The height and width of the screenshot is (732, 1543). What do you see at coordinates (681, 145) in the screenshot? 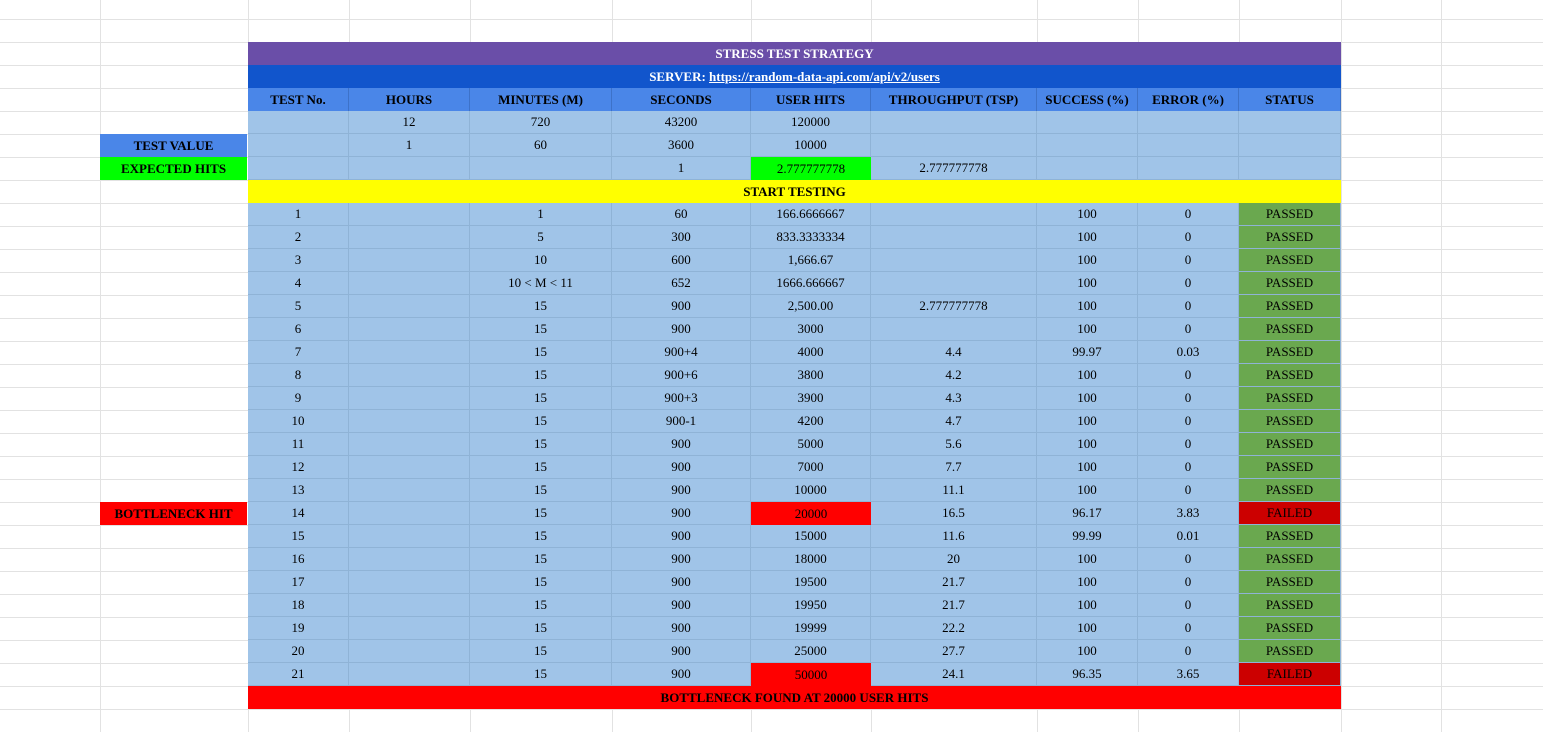
I see `test-value-cell: 3600` at bounding box center [681, 145].